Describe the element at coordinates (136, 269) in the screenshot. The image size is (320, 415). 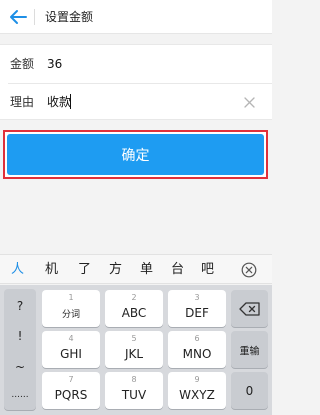
I see `ime-candidate-bar: 人 机 了 方 单 台 吧` at that location.